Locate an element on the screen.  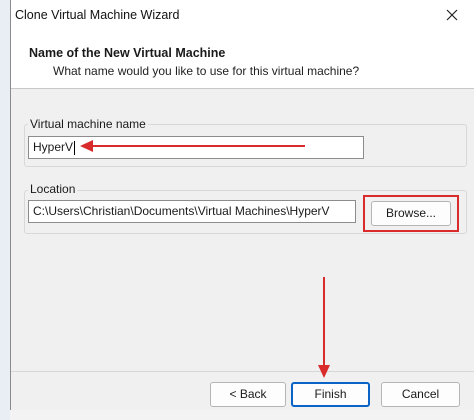
close-button is located at coordinates (452, 15).